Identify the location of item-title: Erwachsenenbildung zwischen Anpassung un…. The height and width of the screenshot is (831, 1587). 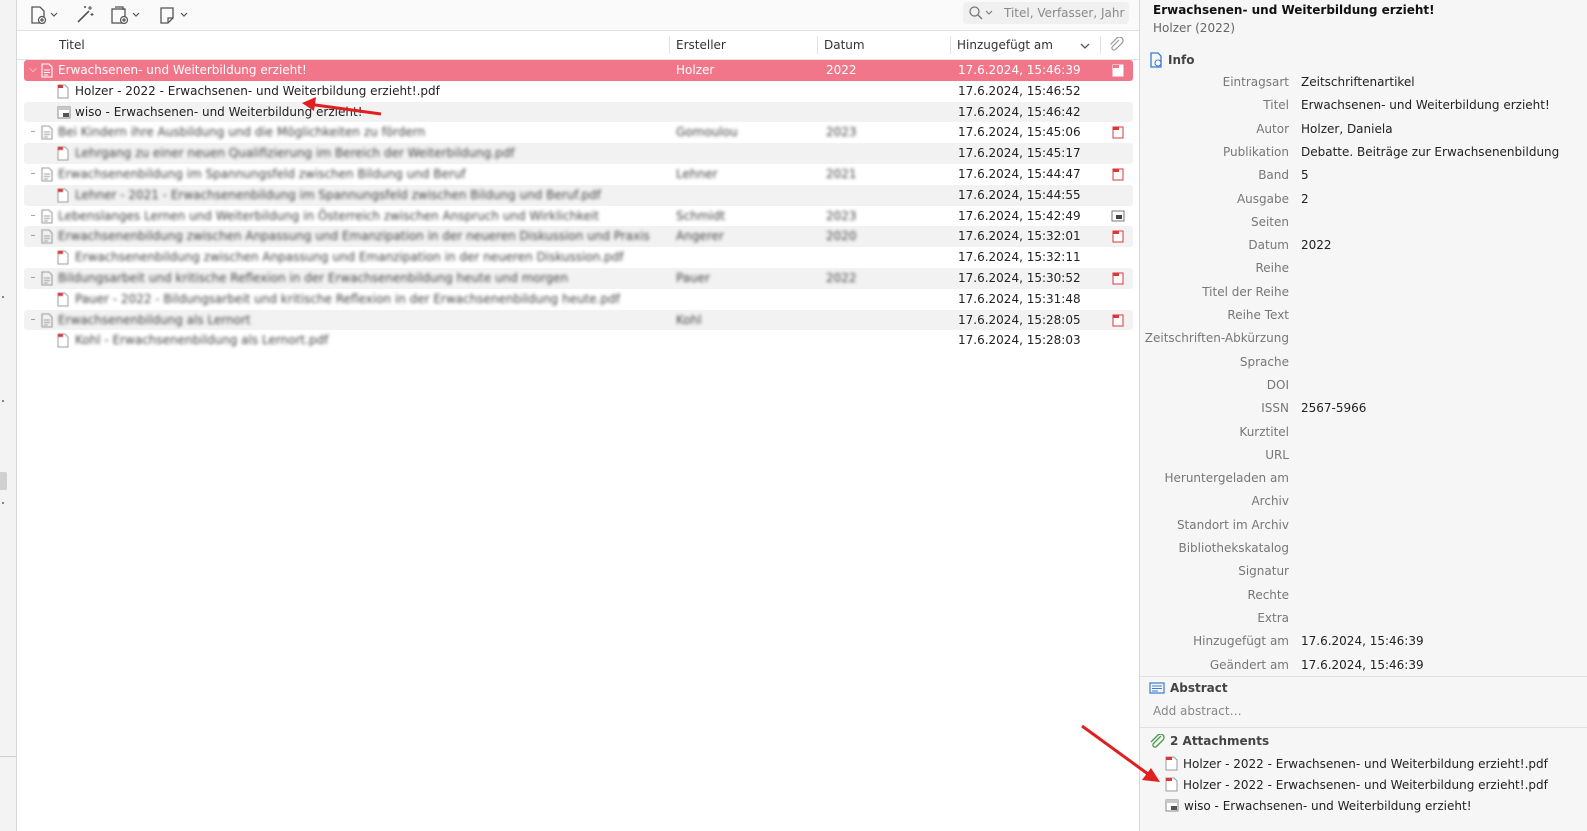
(354, 236).